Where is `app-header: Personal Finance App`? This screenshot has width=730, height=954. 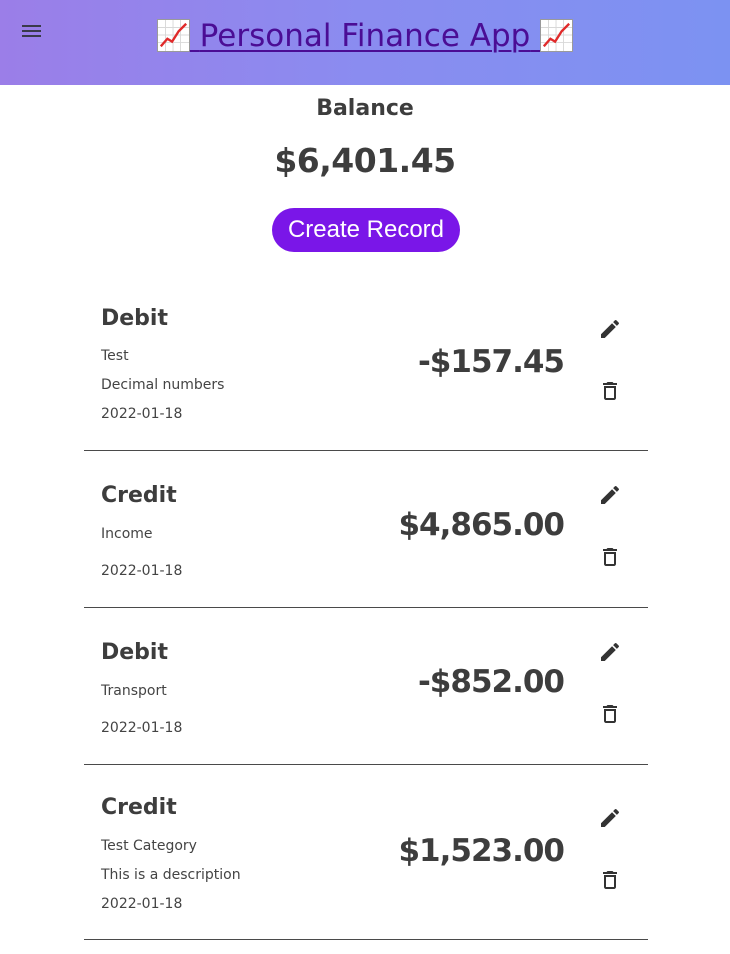
app-header: Personal Finance App is located at coordinates (365, 42).